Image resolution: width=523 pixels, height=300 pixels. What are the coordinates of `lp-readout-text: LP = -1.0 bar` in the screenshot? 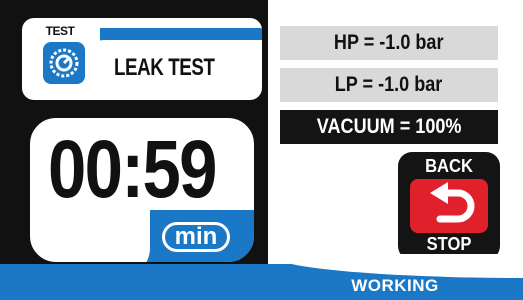 It's located at (389, 84).